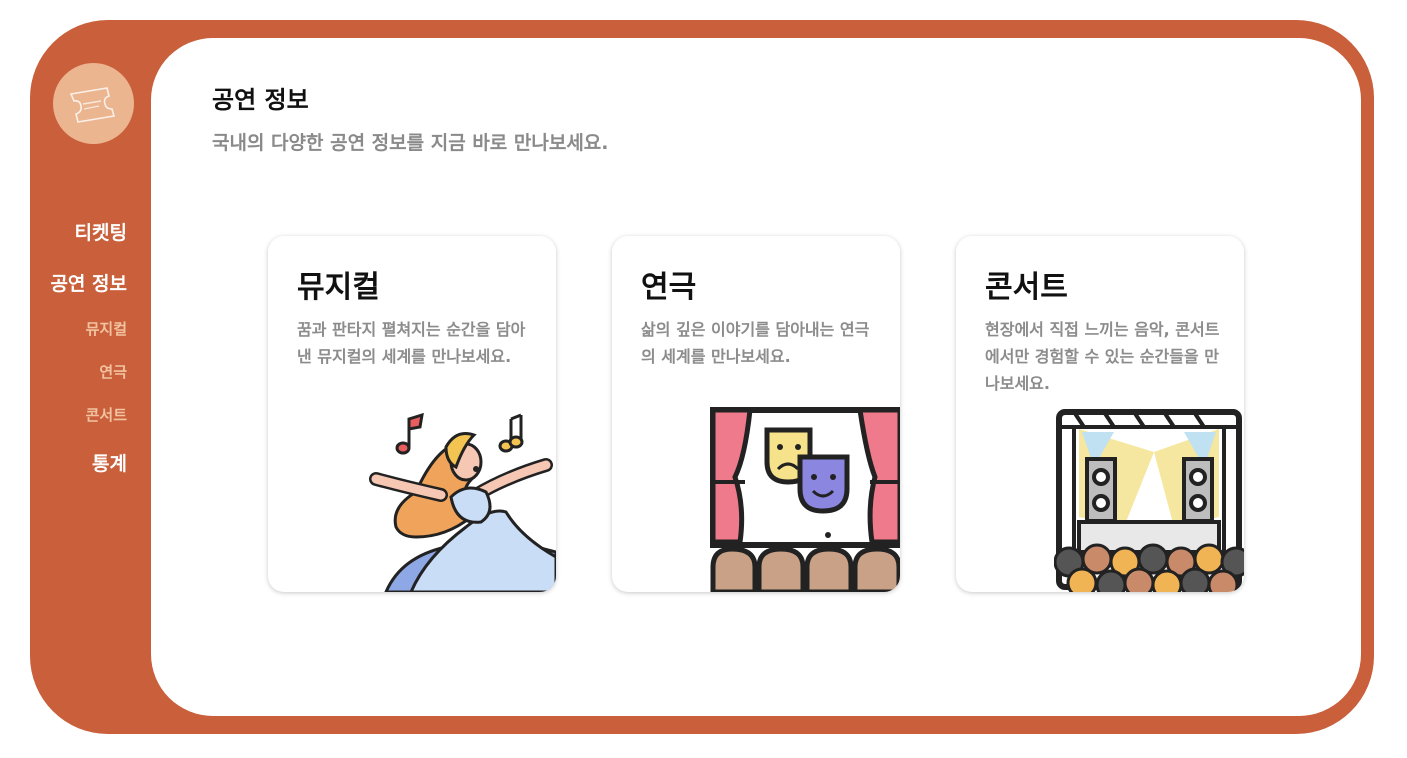 The height and width of the screenshot is (758, 1407). What do you see at coordinates (669, 287) in the screenshot?
I see `card-title: 연극` at bounding box center [669, 287].